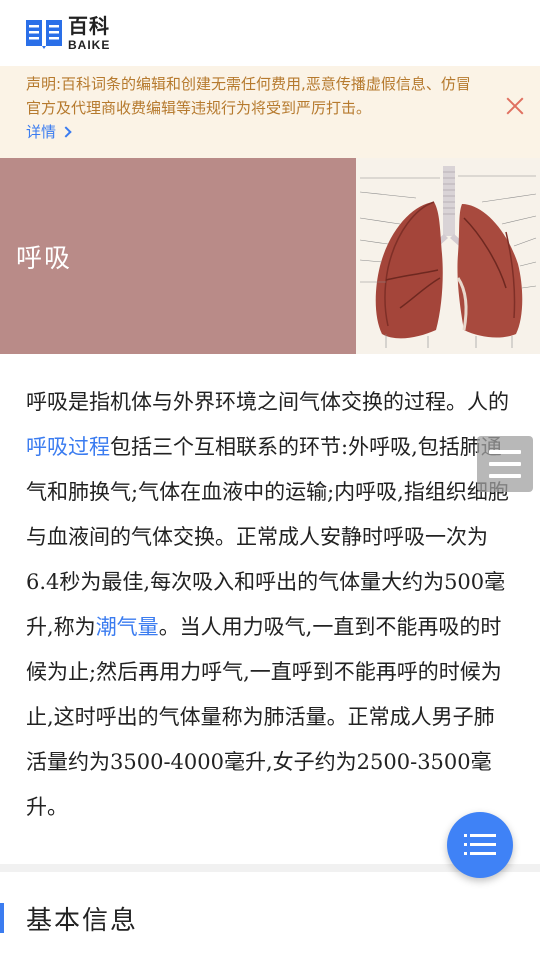 The image size is (540, 960). What do you see at coordinates (44, 34) in the screenshot?
I see `book-logo-icon` at bounding box center [44, 34].